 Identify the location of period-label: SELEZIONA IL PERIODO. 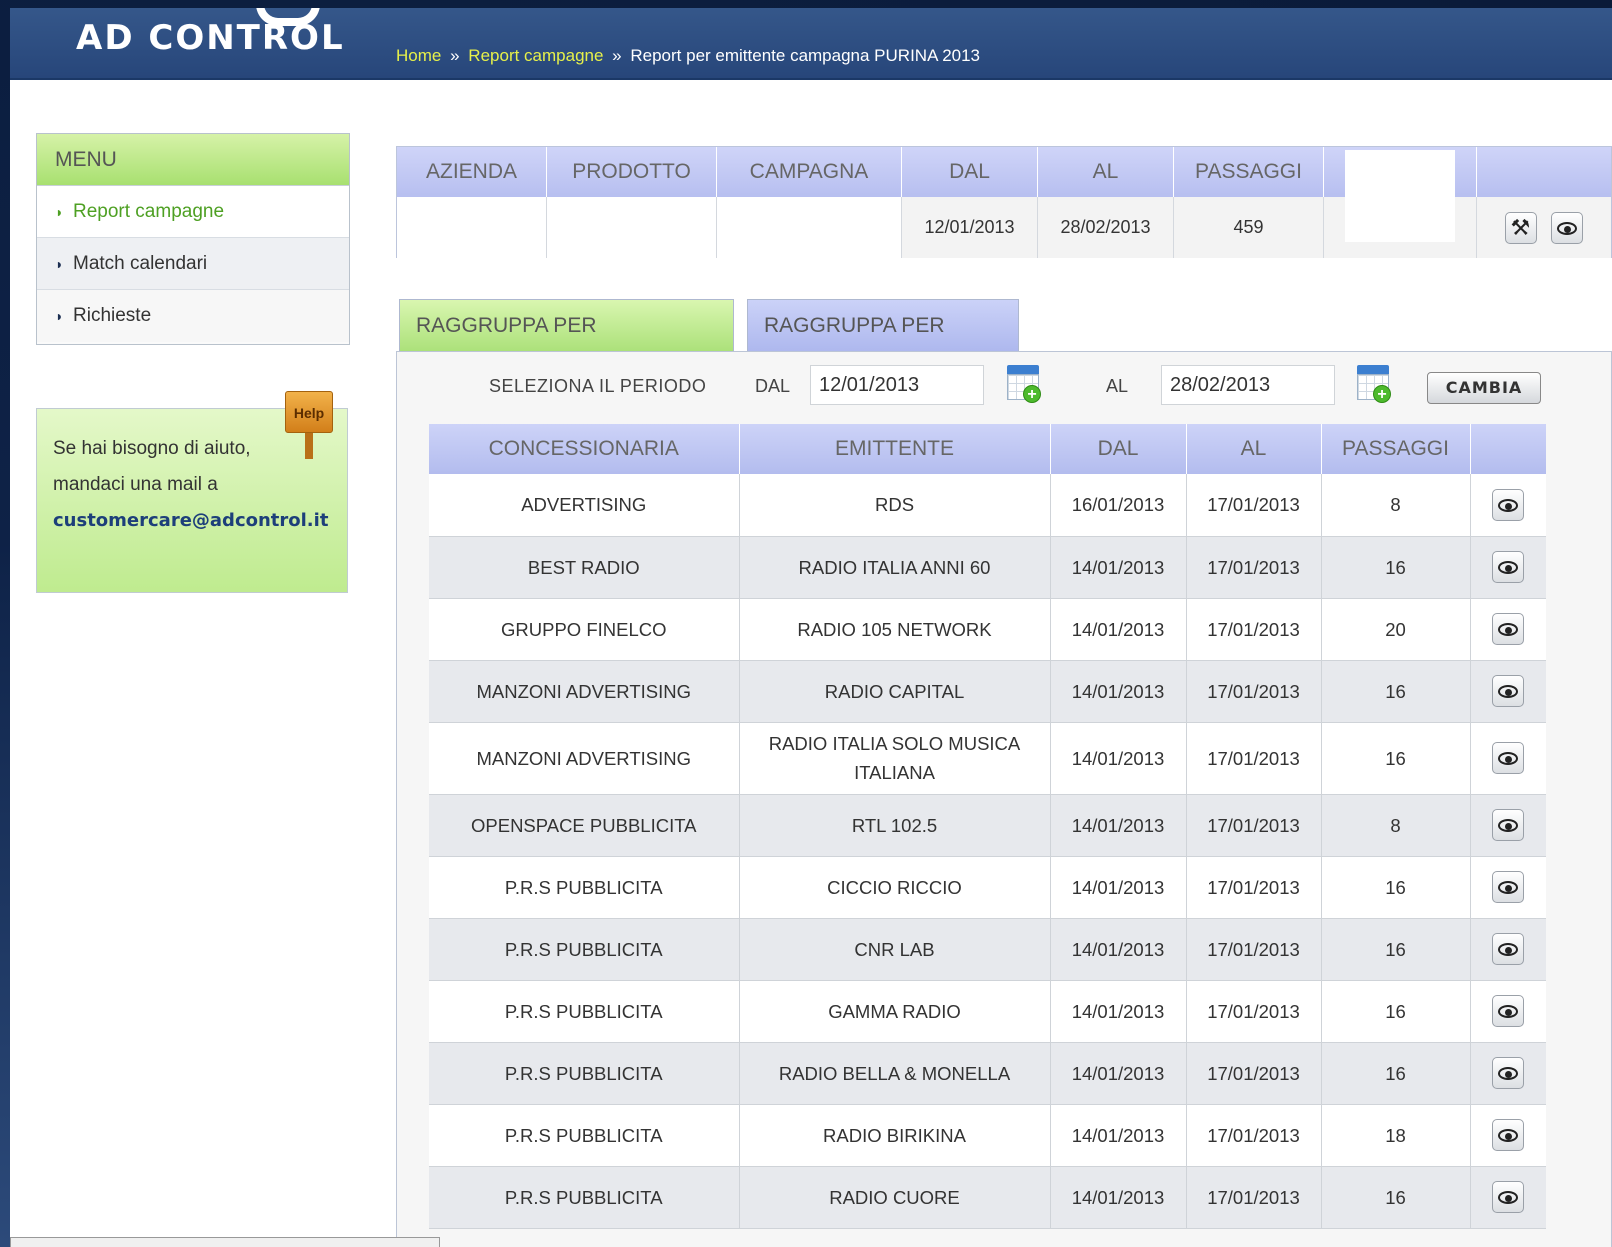
(598, 386).